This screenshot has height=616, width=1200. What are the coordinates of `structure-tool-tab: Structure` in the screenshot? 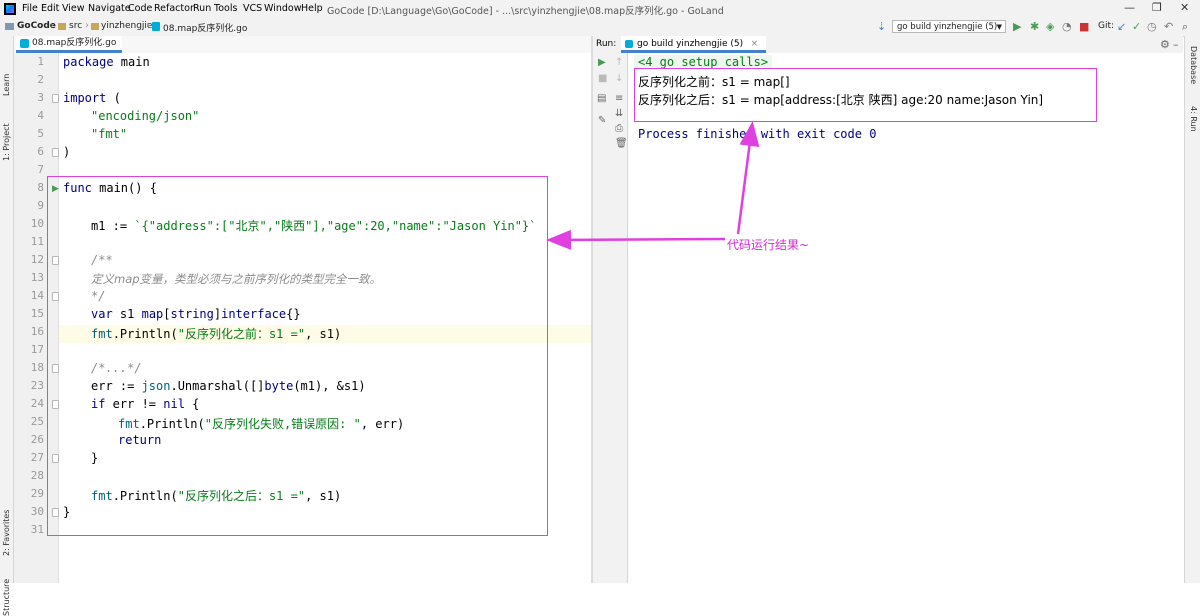 It's located at (6, 597).